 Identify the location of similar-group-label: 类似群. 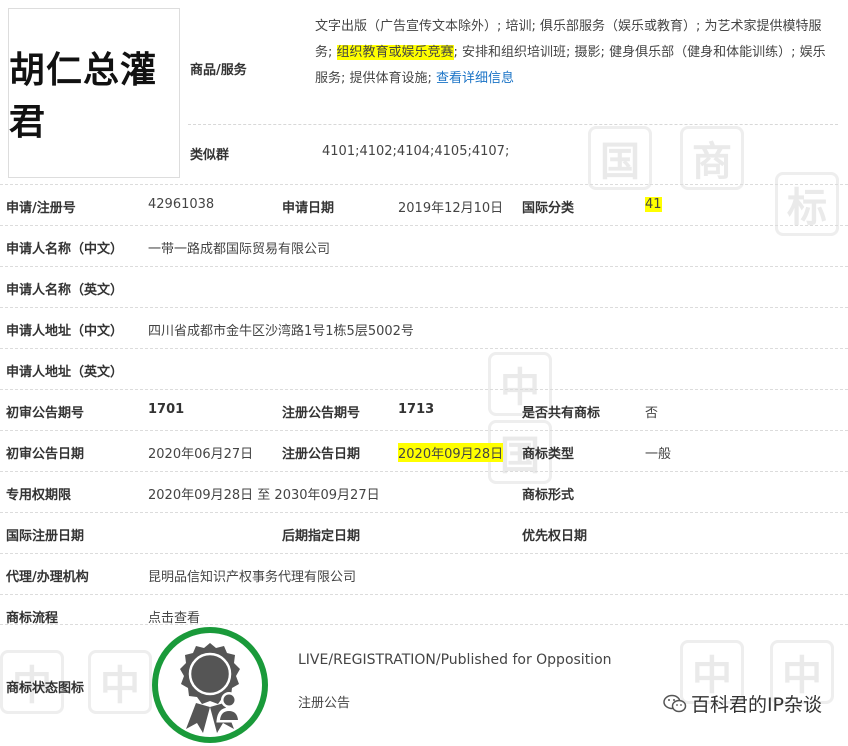
(210, 155).